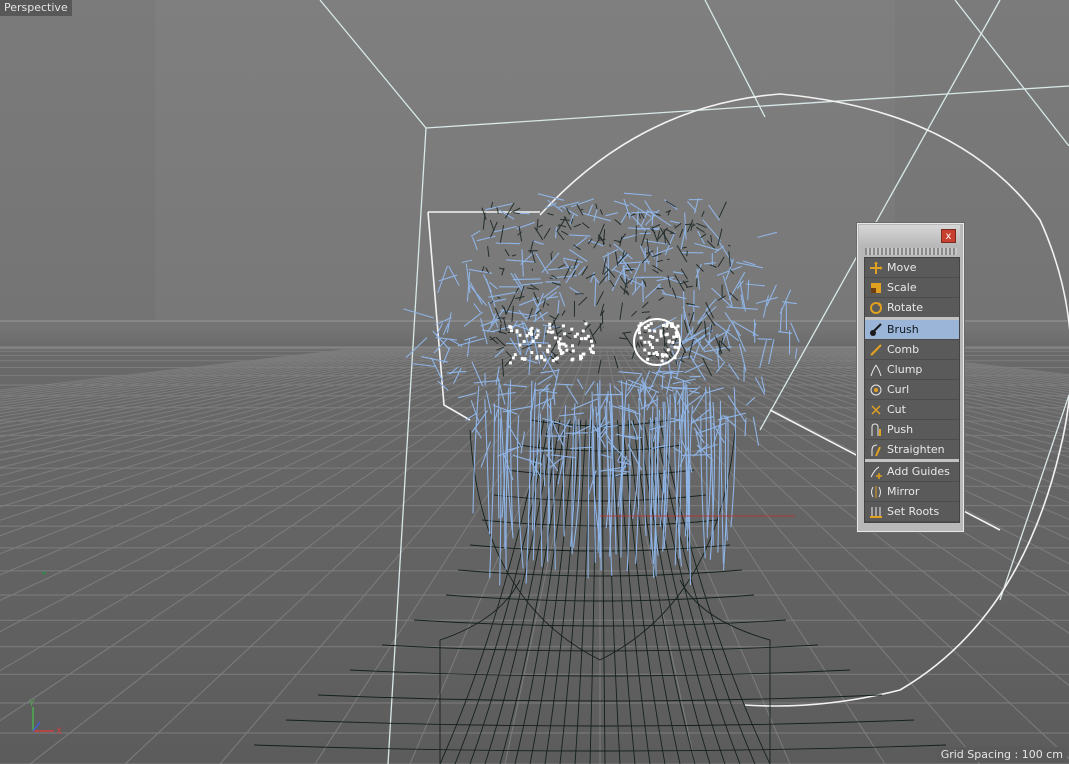 The image size is (1069, 764). I want to click on set-roots-icon, so click(876, 511).